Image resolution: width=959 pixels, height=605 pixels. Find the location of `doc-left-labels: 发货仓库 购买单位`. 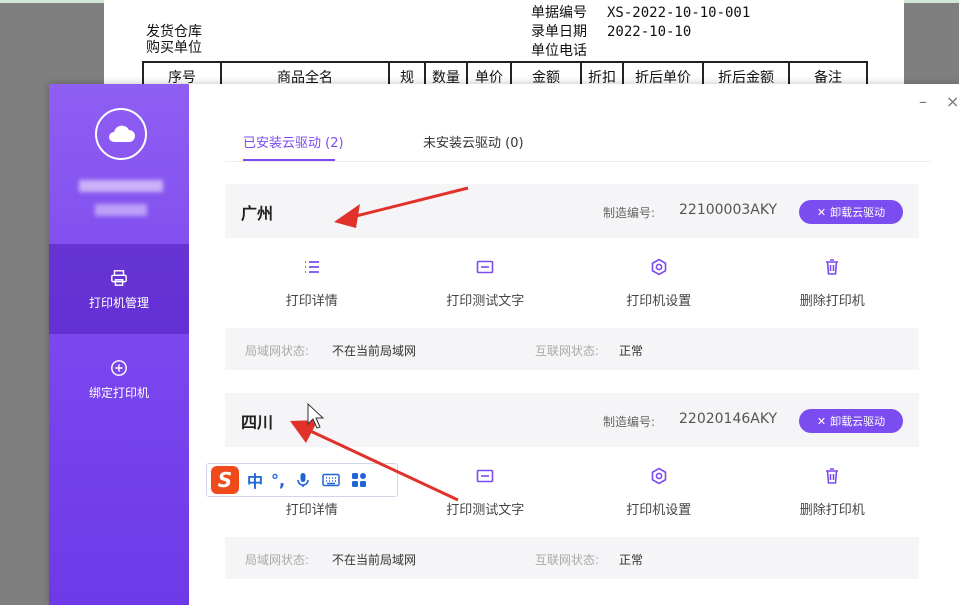

doc-left-labels: 发货仓库 购买单位 is located at coordinates (174, 40).